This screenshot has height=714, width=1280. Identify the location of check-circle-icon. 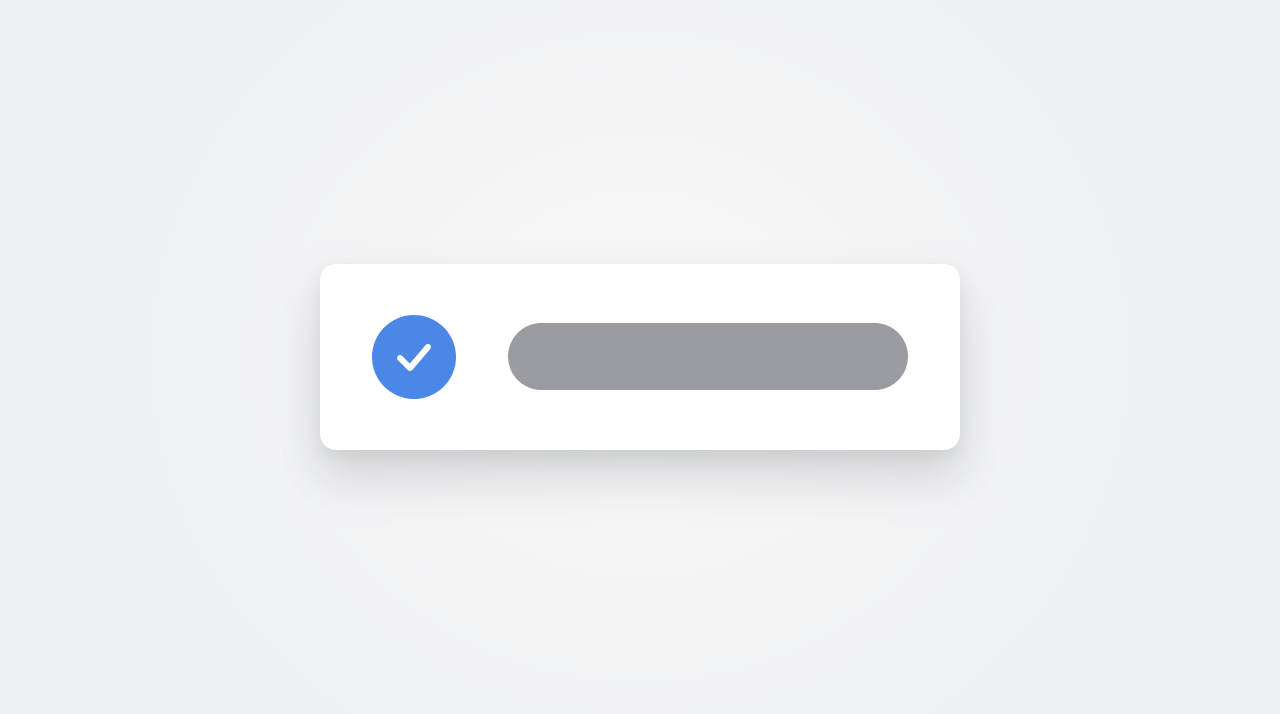
(414, 357).